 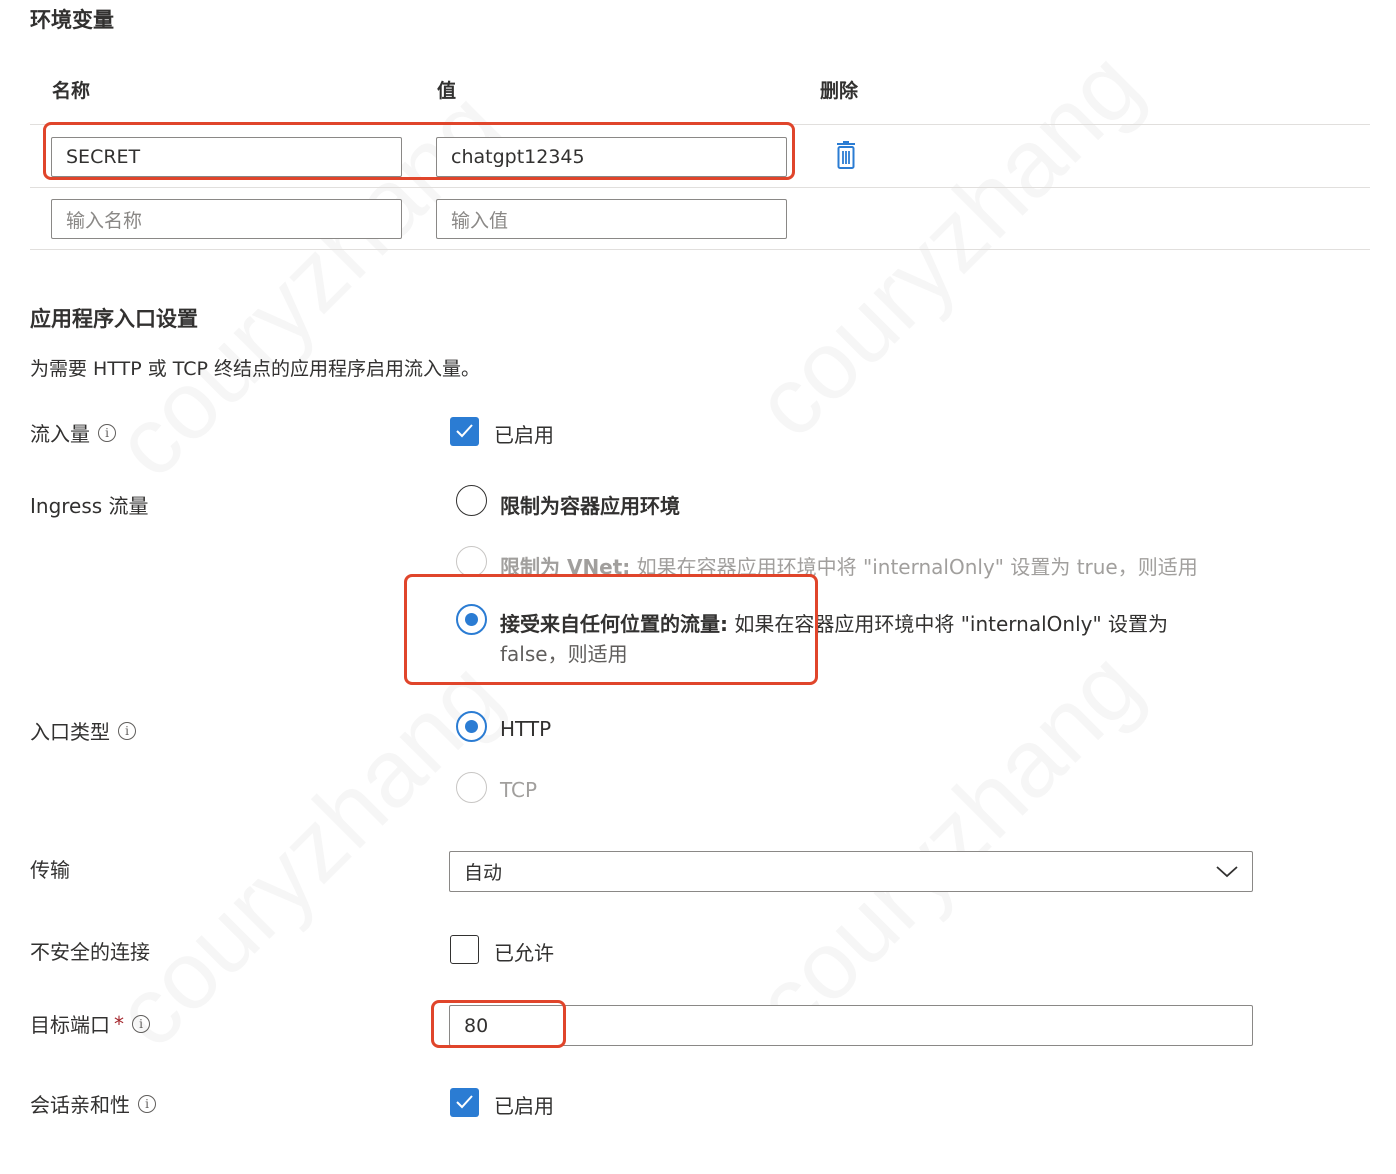 I want to click on trash-icon, so click(x=846, y=158).